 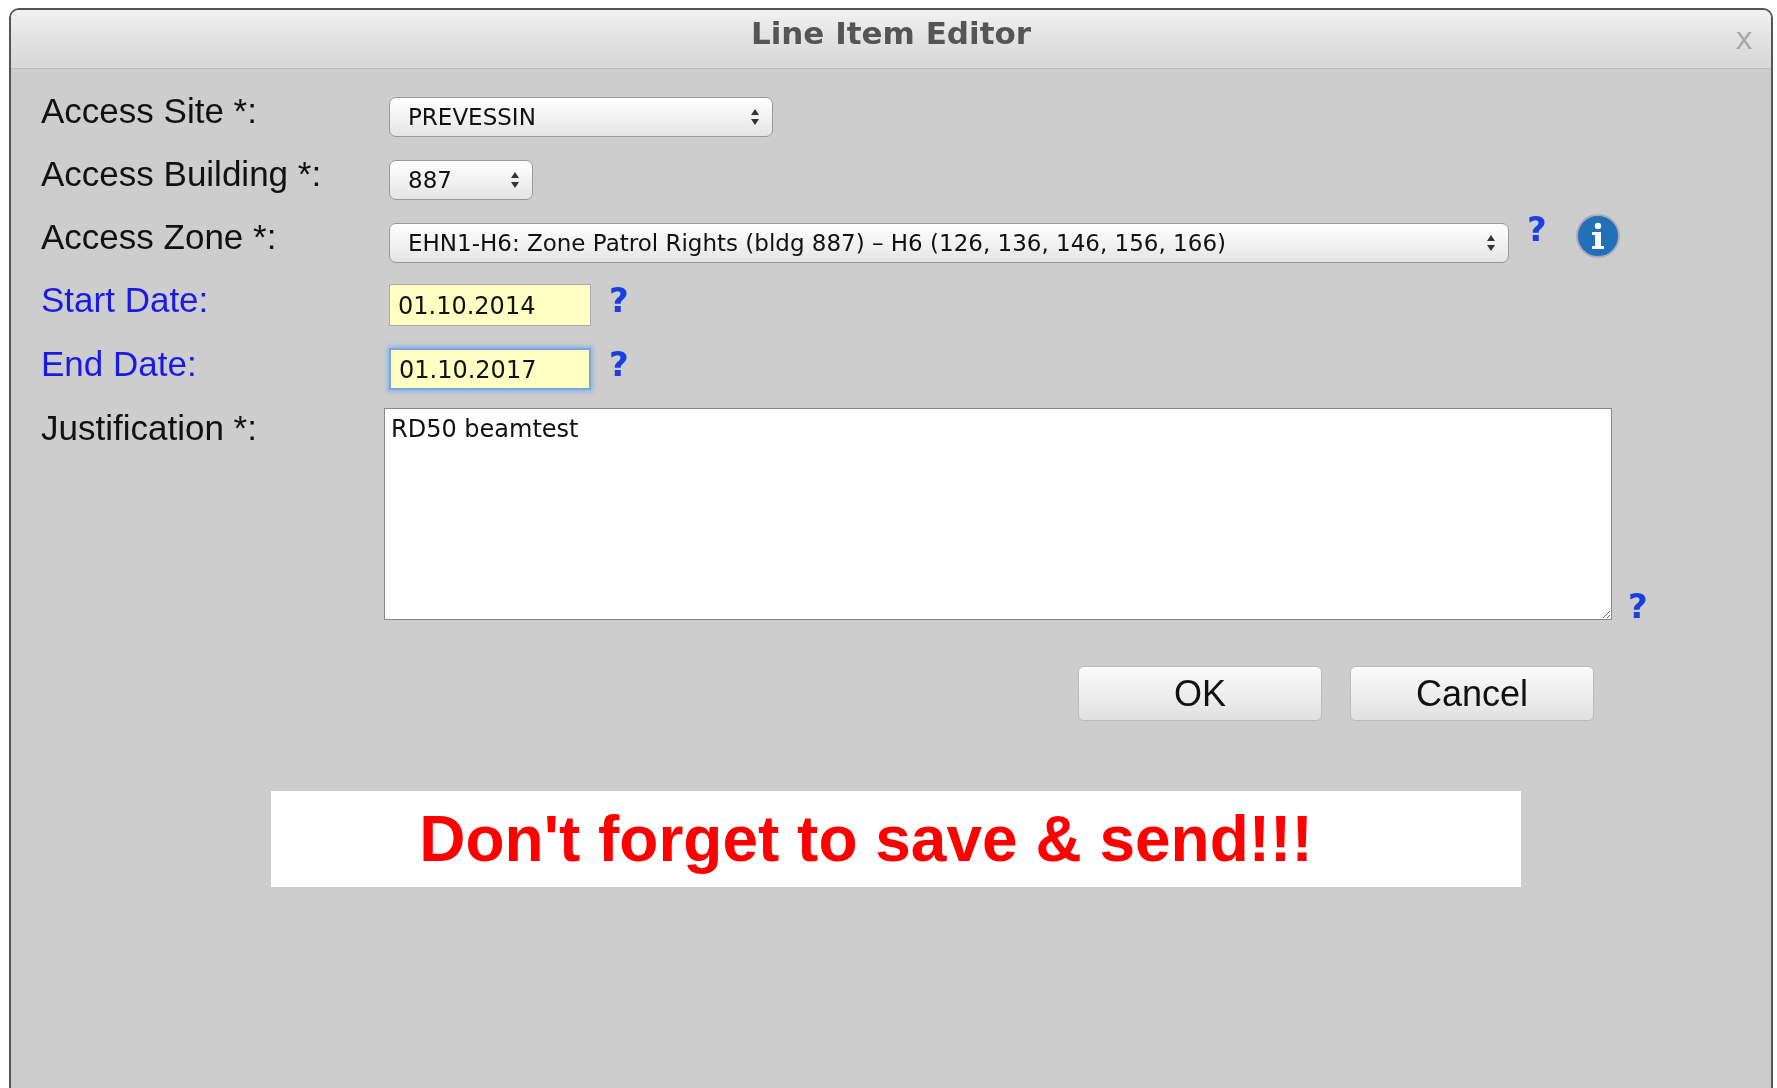 I want to click on date-field: 01.10.2014, so click(x=490, y=305).